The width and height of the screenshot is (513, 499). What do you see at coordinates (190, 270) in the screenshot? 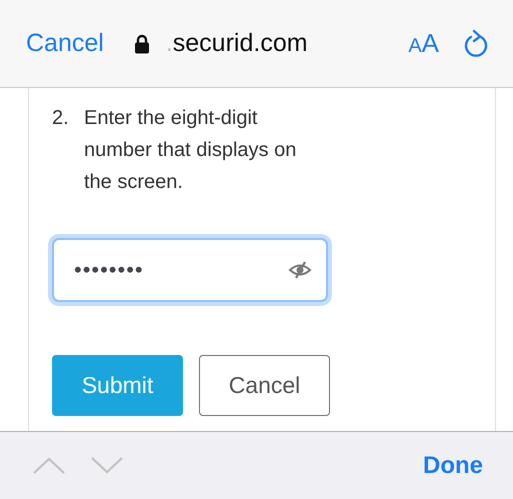
I see `password-field: ••••••••` at bounding box center [190, 270].